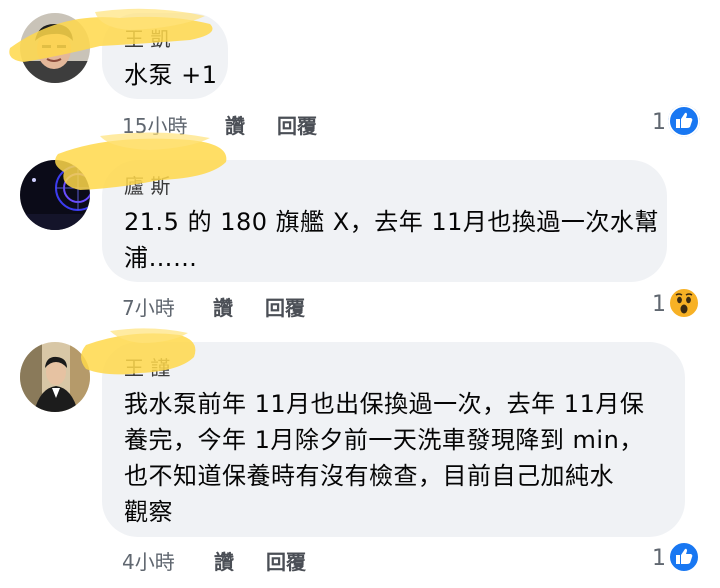 Image resolution: width=720 pixels, height=588 pixels. I want to click on comment-3-reaction-count: 1, so click(659, 558).